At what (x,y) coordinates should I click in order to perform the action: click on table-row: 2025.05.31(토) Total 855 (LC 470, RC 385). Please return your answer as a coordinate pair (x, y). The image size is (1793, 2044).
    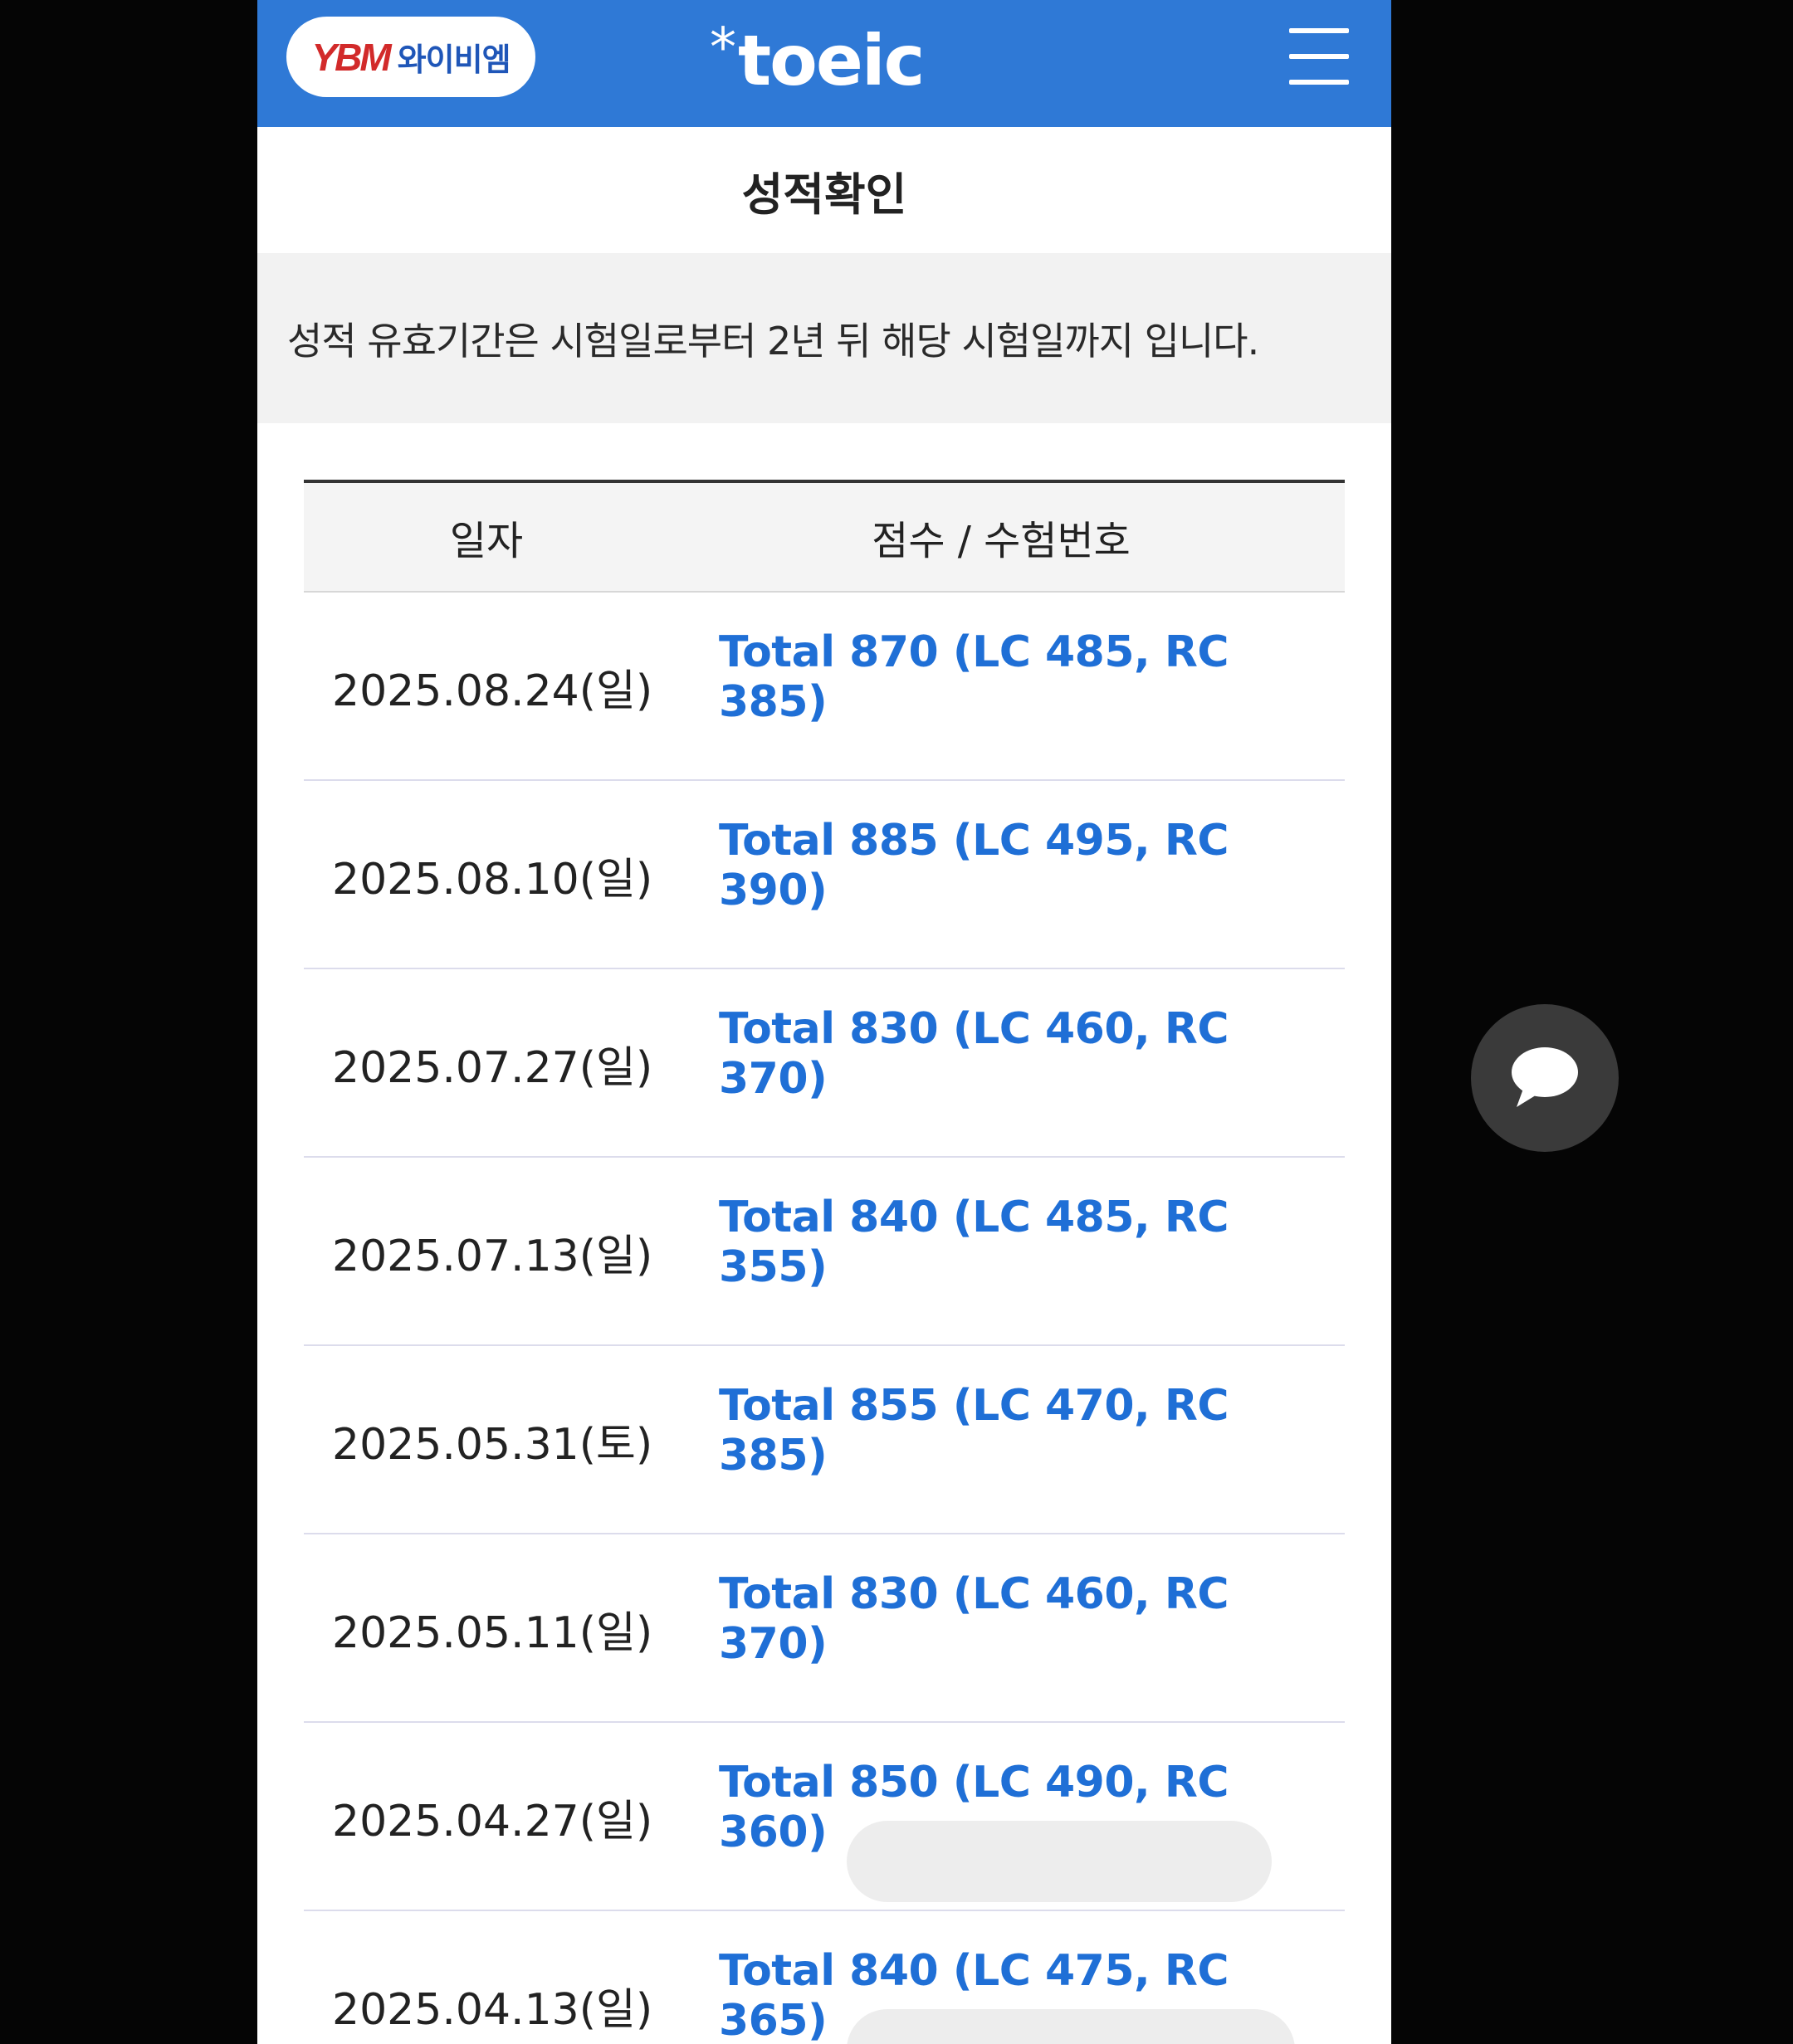
    Looking at the image, I should click on (824, 1440).